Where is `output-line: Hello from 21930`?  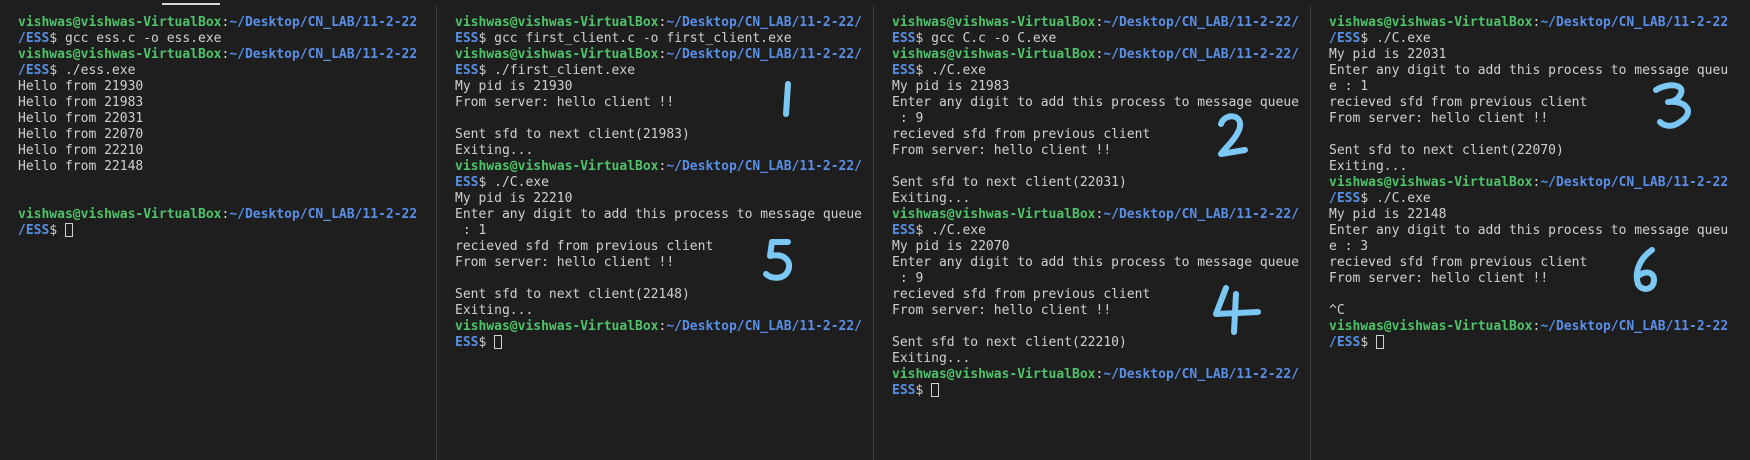
output-line: Hello from 21930 is located at coordinates (227, 87).